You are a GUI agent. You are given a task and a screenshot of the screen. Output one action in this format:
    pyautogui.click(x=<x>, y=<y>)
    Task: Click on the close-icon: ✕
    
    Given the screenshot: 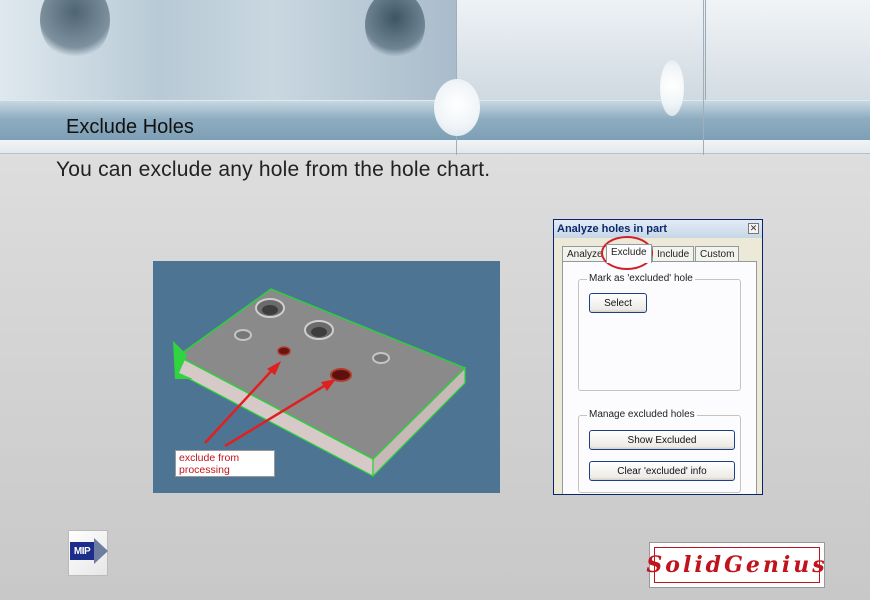 What is the action you would take?
    pyautogui.click(x=753, y=228)
    